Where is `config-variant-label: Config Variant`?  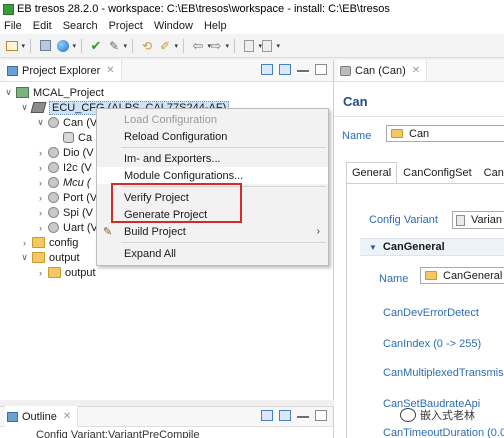 config-variant-label: Config Variant is located at coordinates (403, 220).